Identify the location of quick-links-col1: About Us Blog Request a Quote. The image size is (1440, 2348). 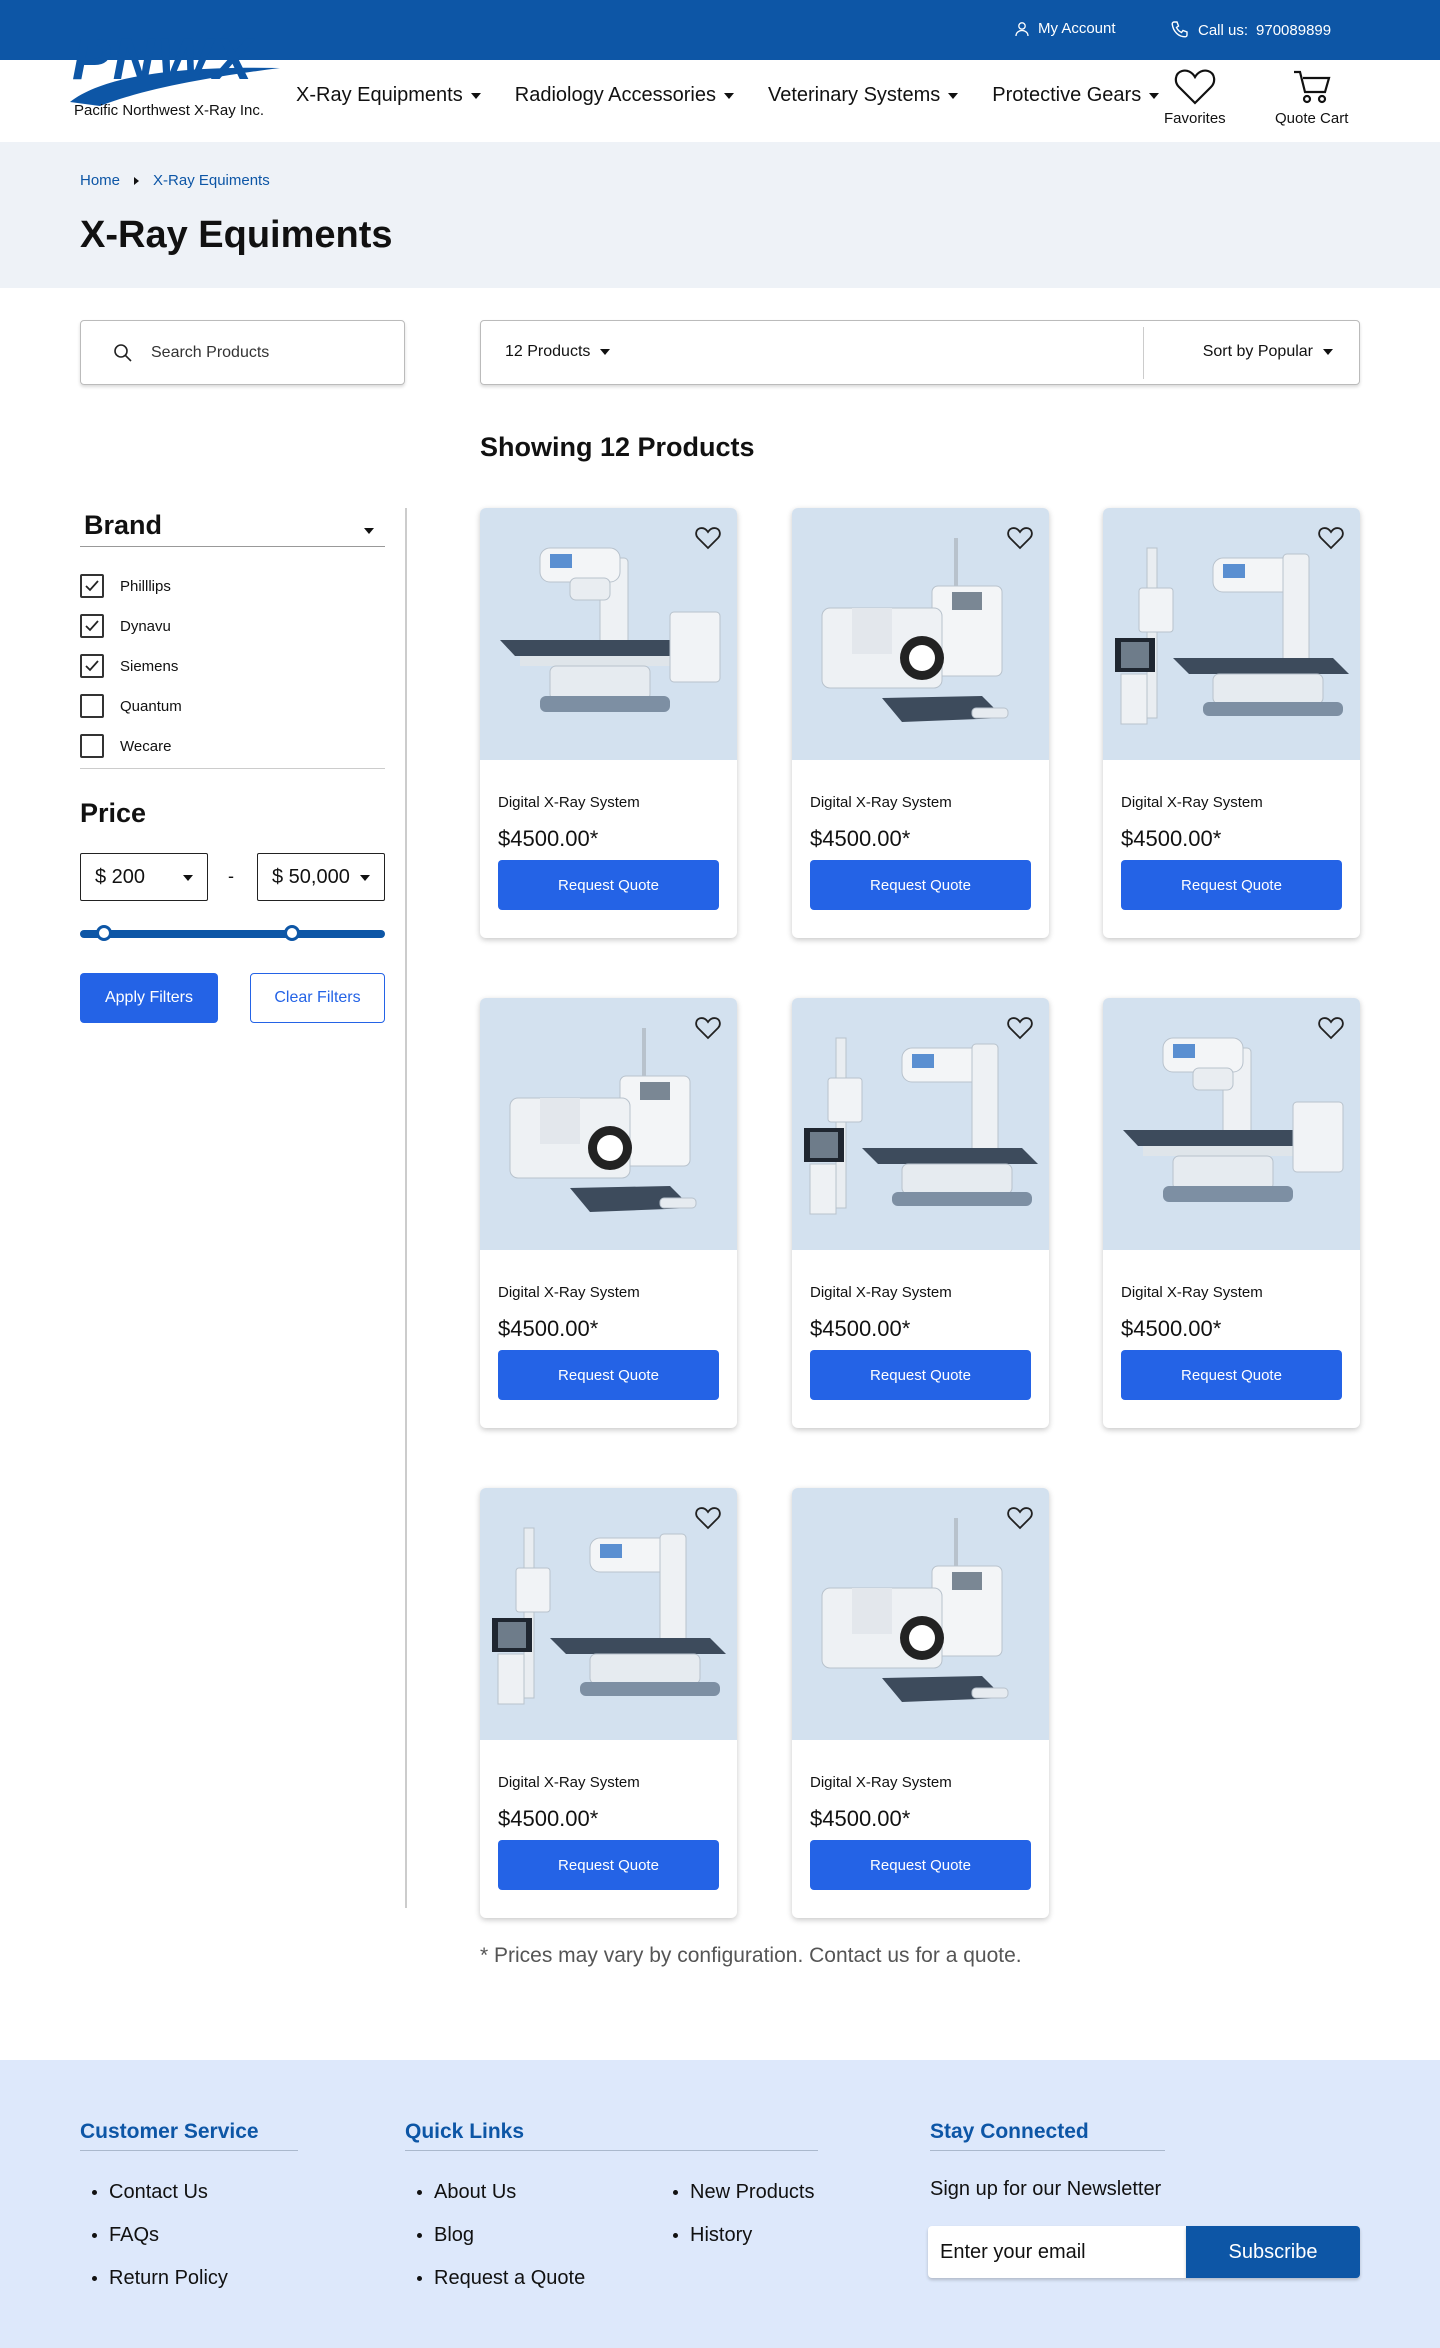
(501, 2235).